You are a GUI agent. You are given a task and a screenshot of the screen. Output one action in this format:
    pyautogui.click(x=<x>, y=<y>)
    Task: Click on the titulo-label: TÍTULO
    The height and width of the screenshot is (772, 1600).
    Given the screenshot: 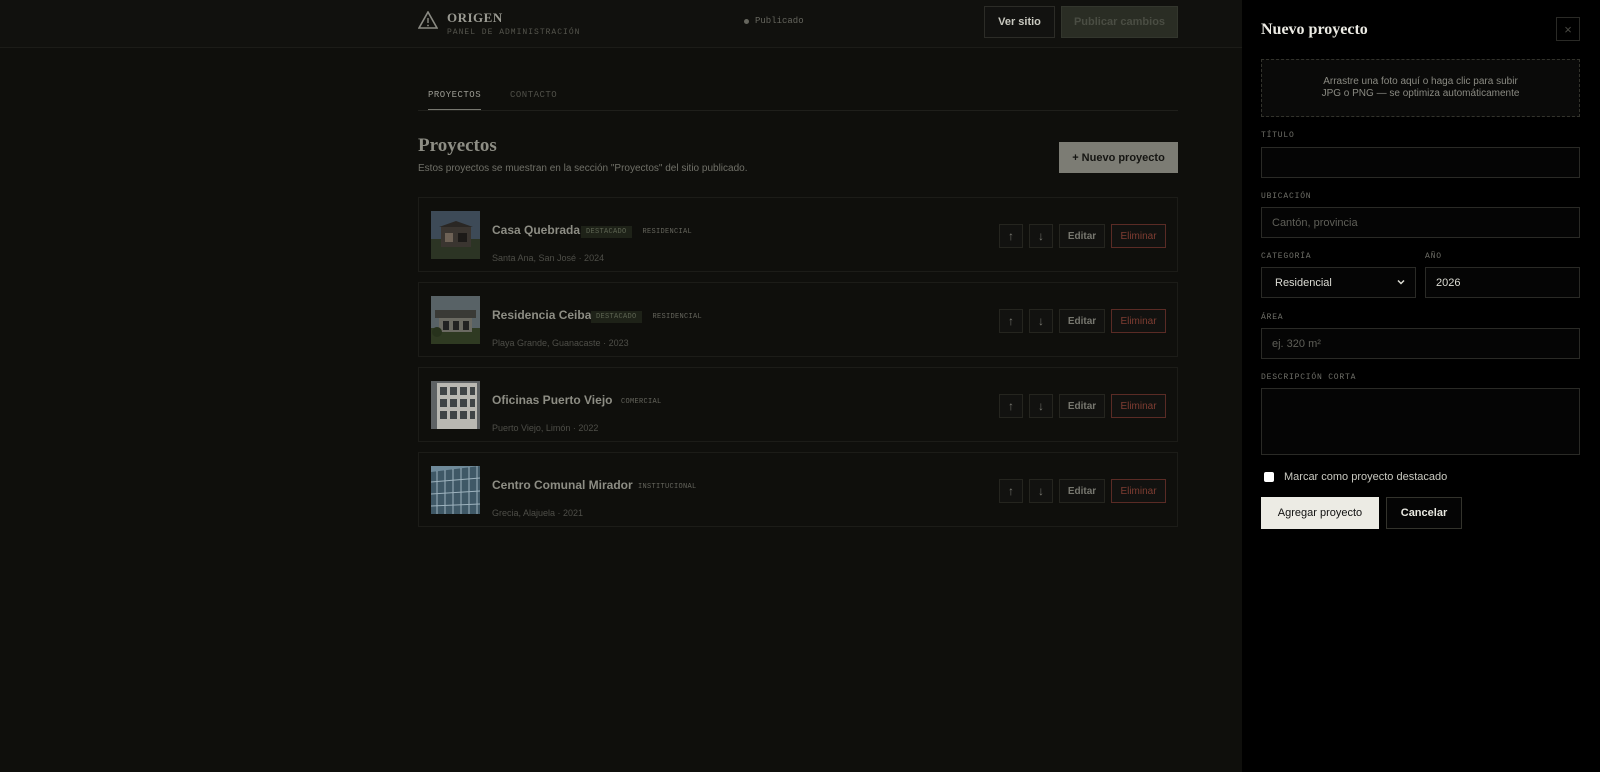 What is the action you would take?
    pyautogui.click(x=1278, y=135)
    